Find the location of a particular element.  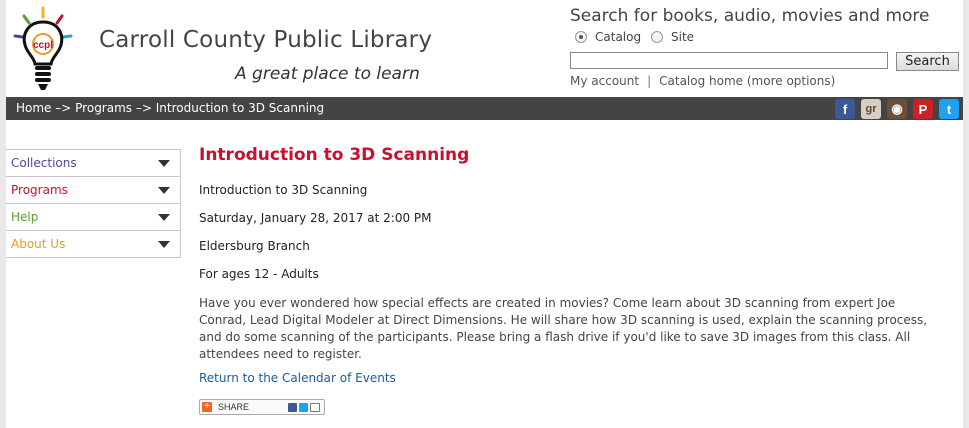

account-links: My account | Catalog home (more options) is located at coordinates (702, 81).